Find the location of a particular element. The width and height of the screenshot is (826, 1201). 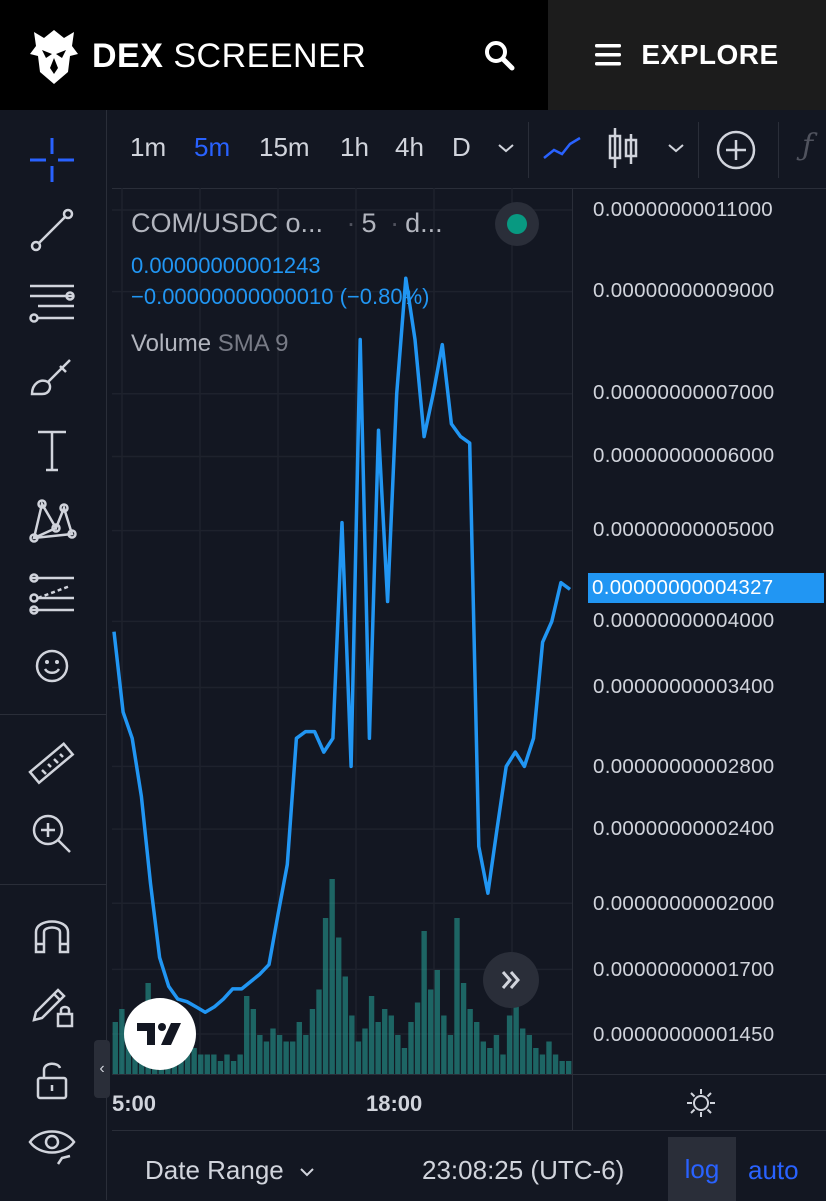

explore-button: EXPLORE is located at coordinates (687, 55).